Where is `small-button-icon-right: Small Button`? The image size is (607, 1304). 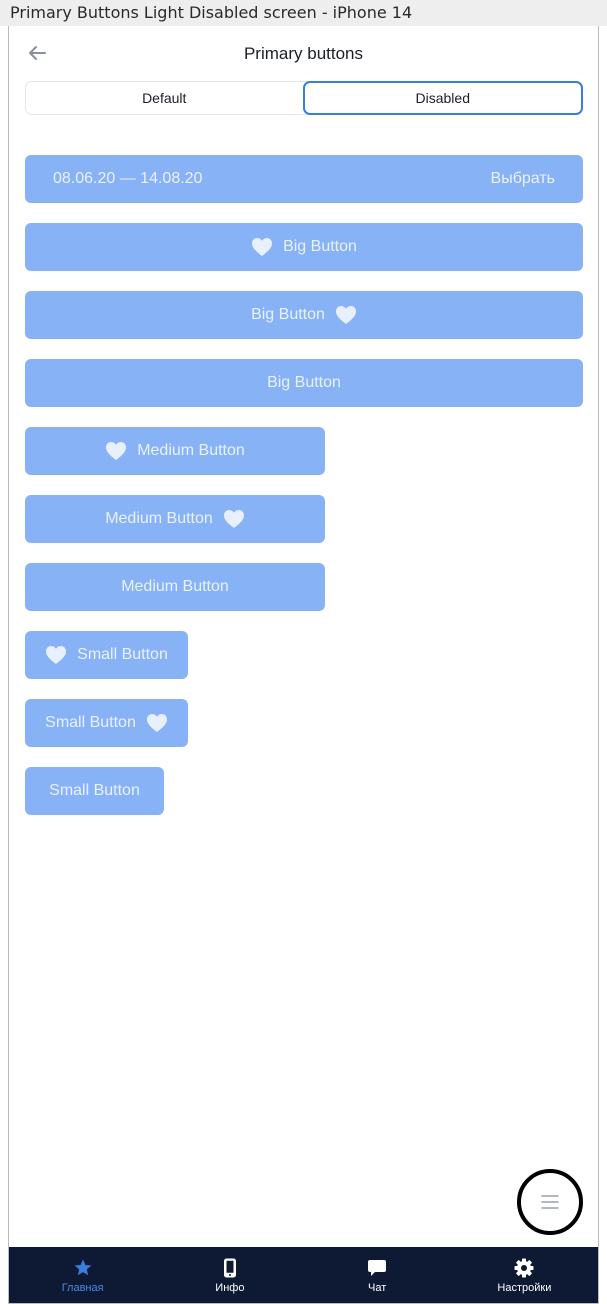 small-button-icon-right: Small Button is located at coordinates (106, 723).